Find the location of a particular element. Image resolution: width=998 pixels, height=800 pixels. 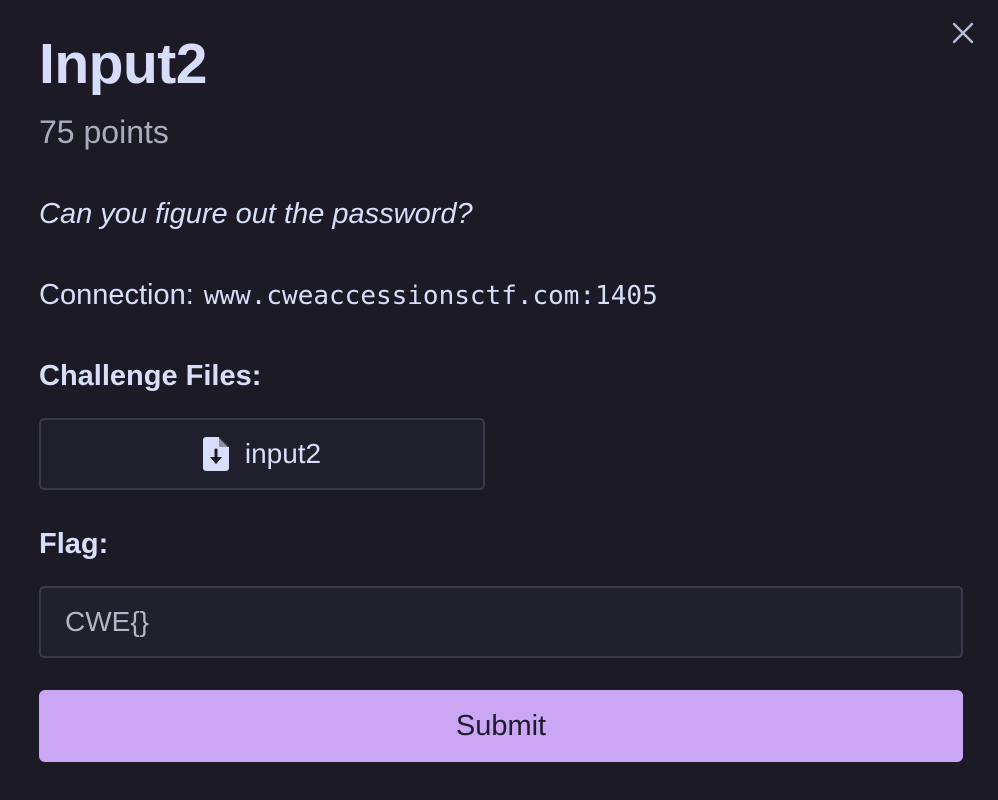

close-icon is located at coordinates (963, 33).